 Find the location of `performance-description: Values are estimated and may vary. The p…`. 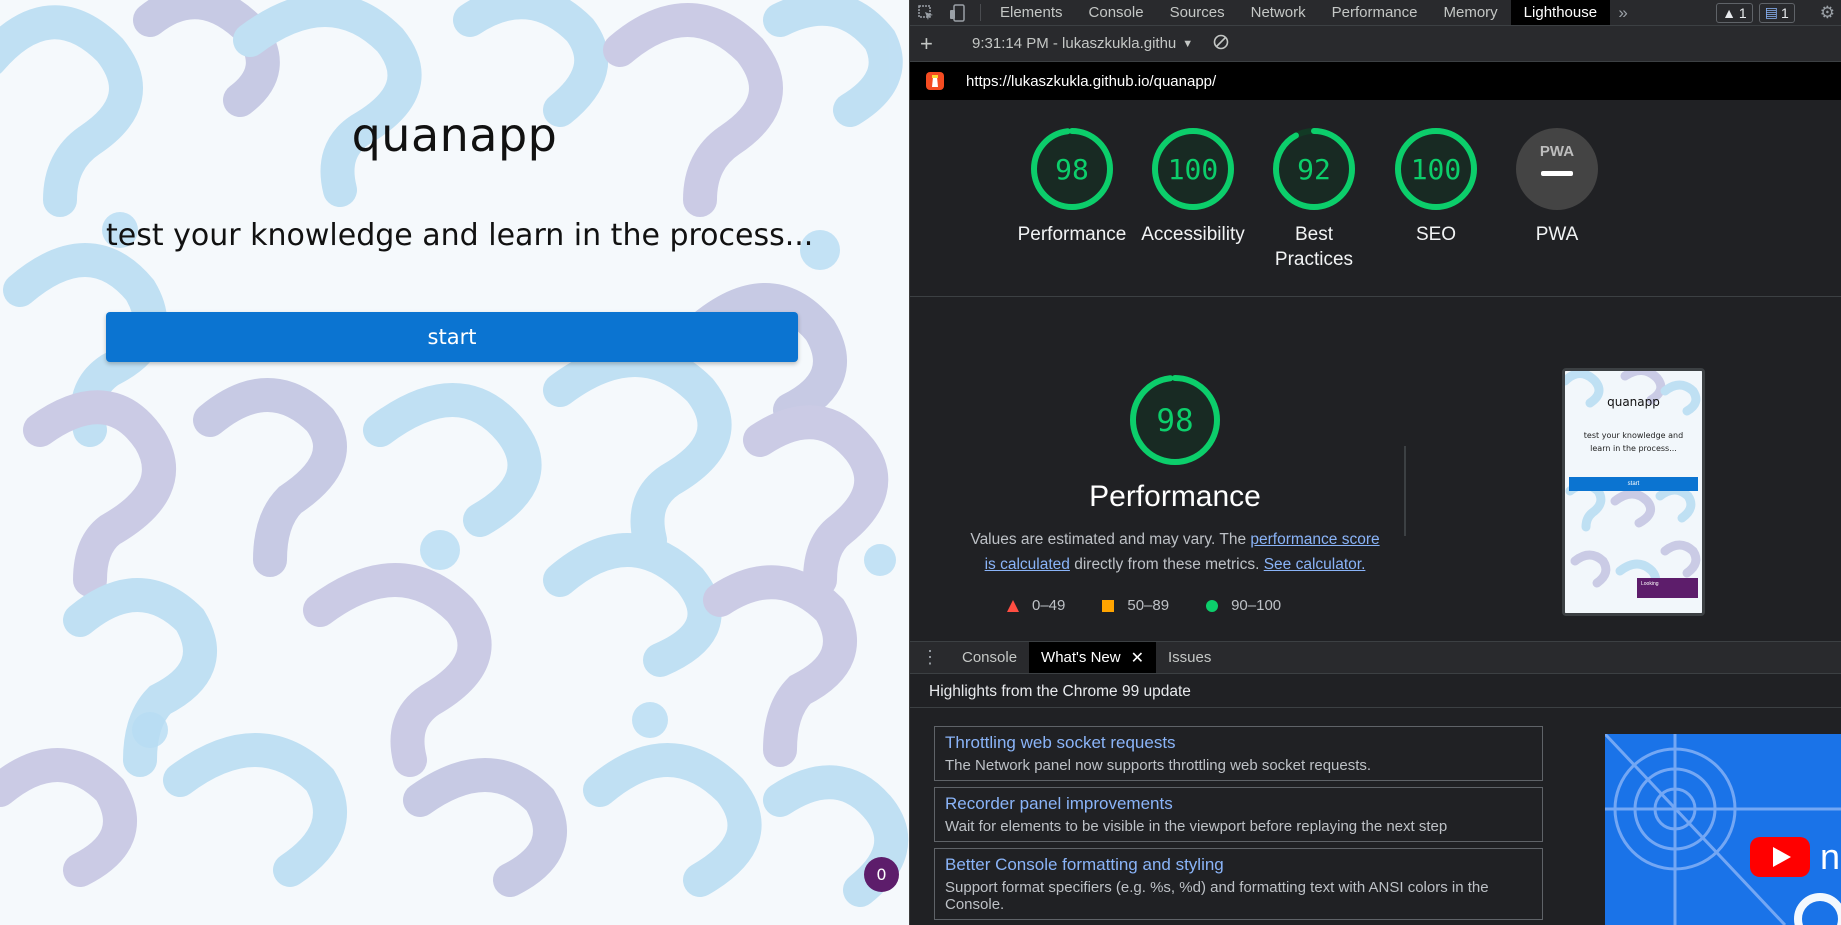

performance-description: Values are estimated and may vary. The p… is located at coordinates (1175, 552).